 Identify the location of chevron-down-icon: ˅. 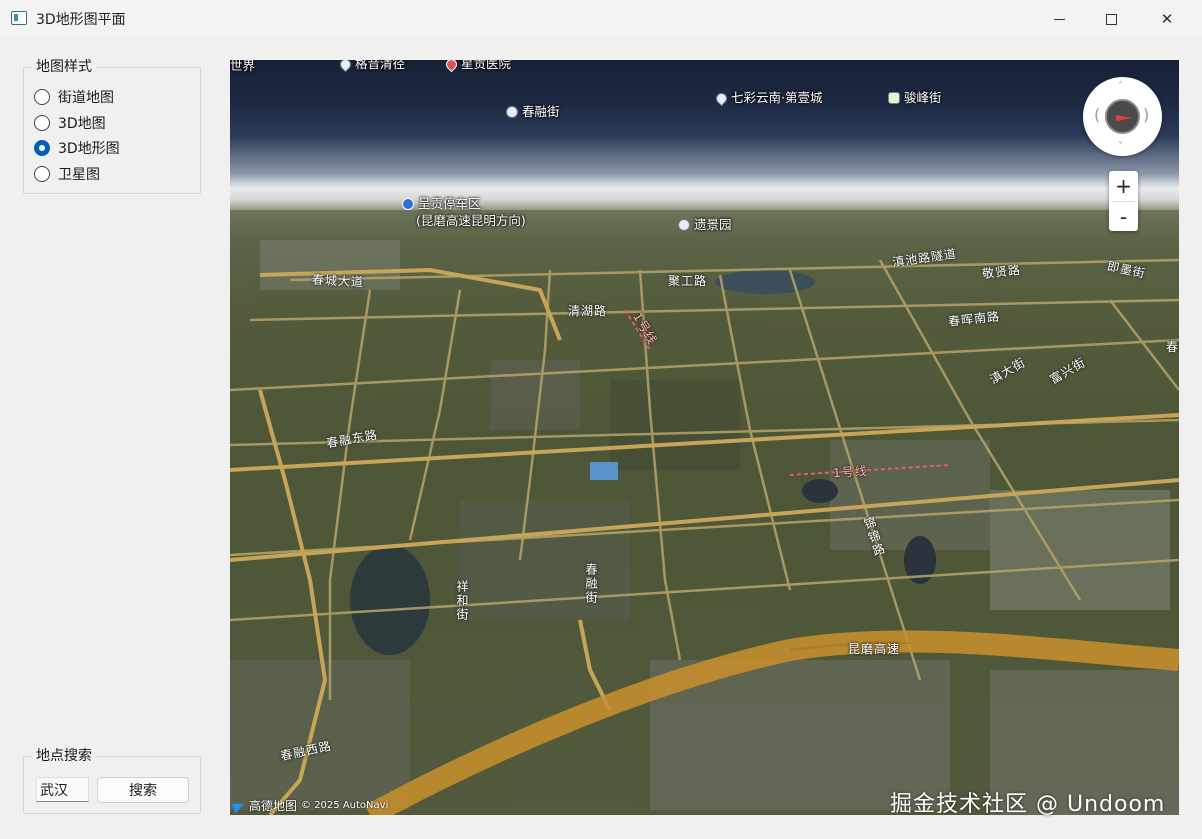
(1120, 146).